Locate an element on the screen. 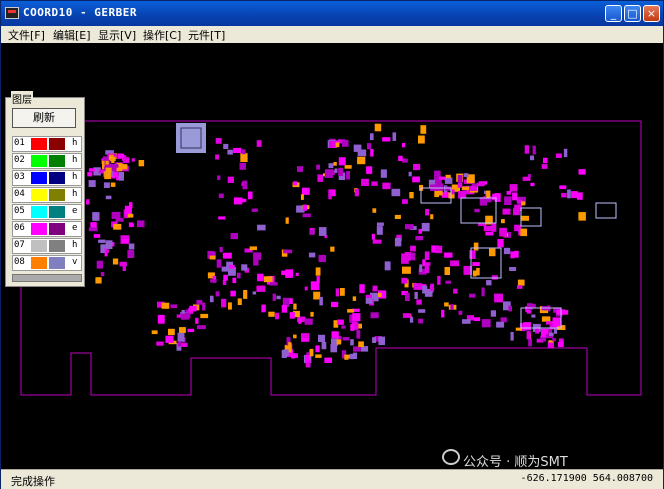  minimize-button: _ is located at coordinates (613, 13).